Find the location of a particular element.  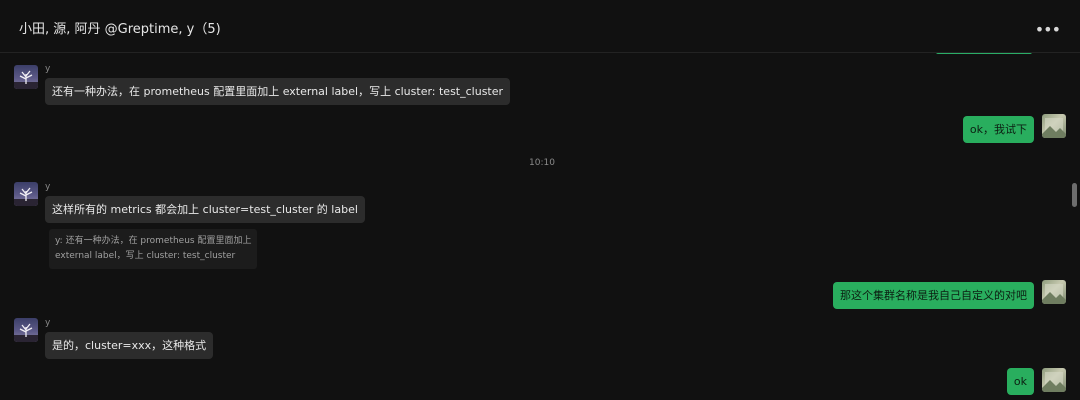

quote-line: external label，写上 cluster: test_cluster is located at coordinates (145, 256).